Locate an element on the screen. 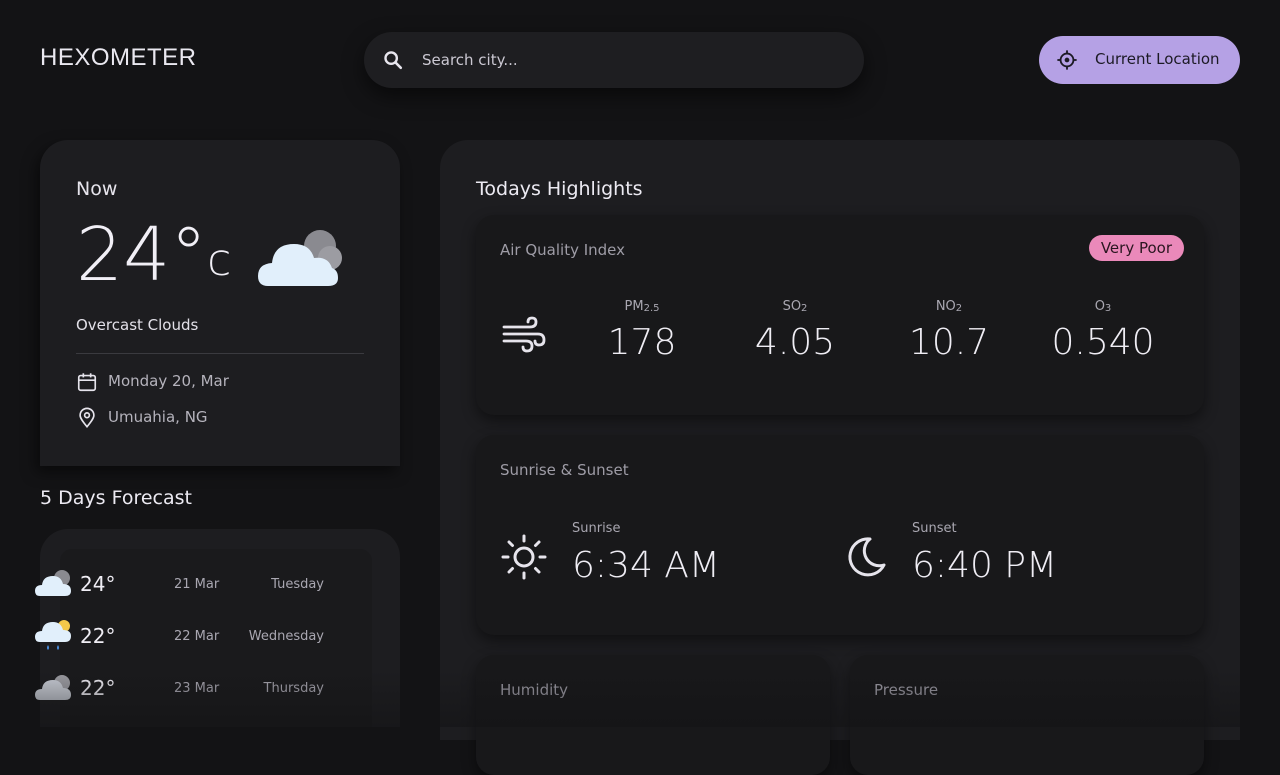 The width and height of the screenshot is (1280, 775). wind-icon is located at coordinates (524, 334).